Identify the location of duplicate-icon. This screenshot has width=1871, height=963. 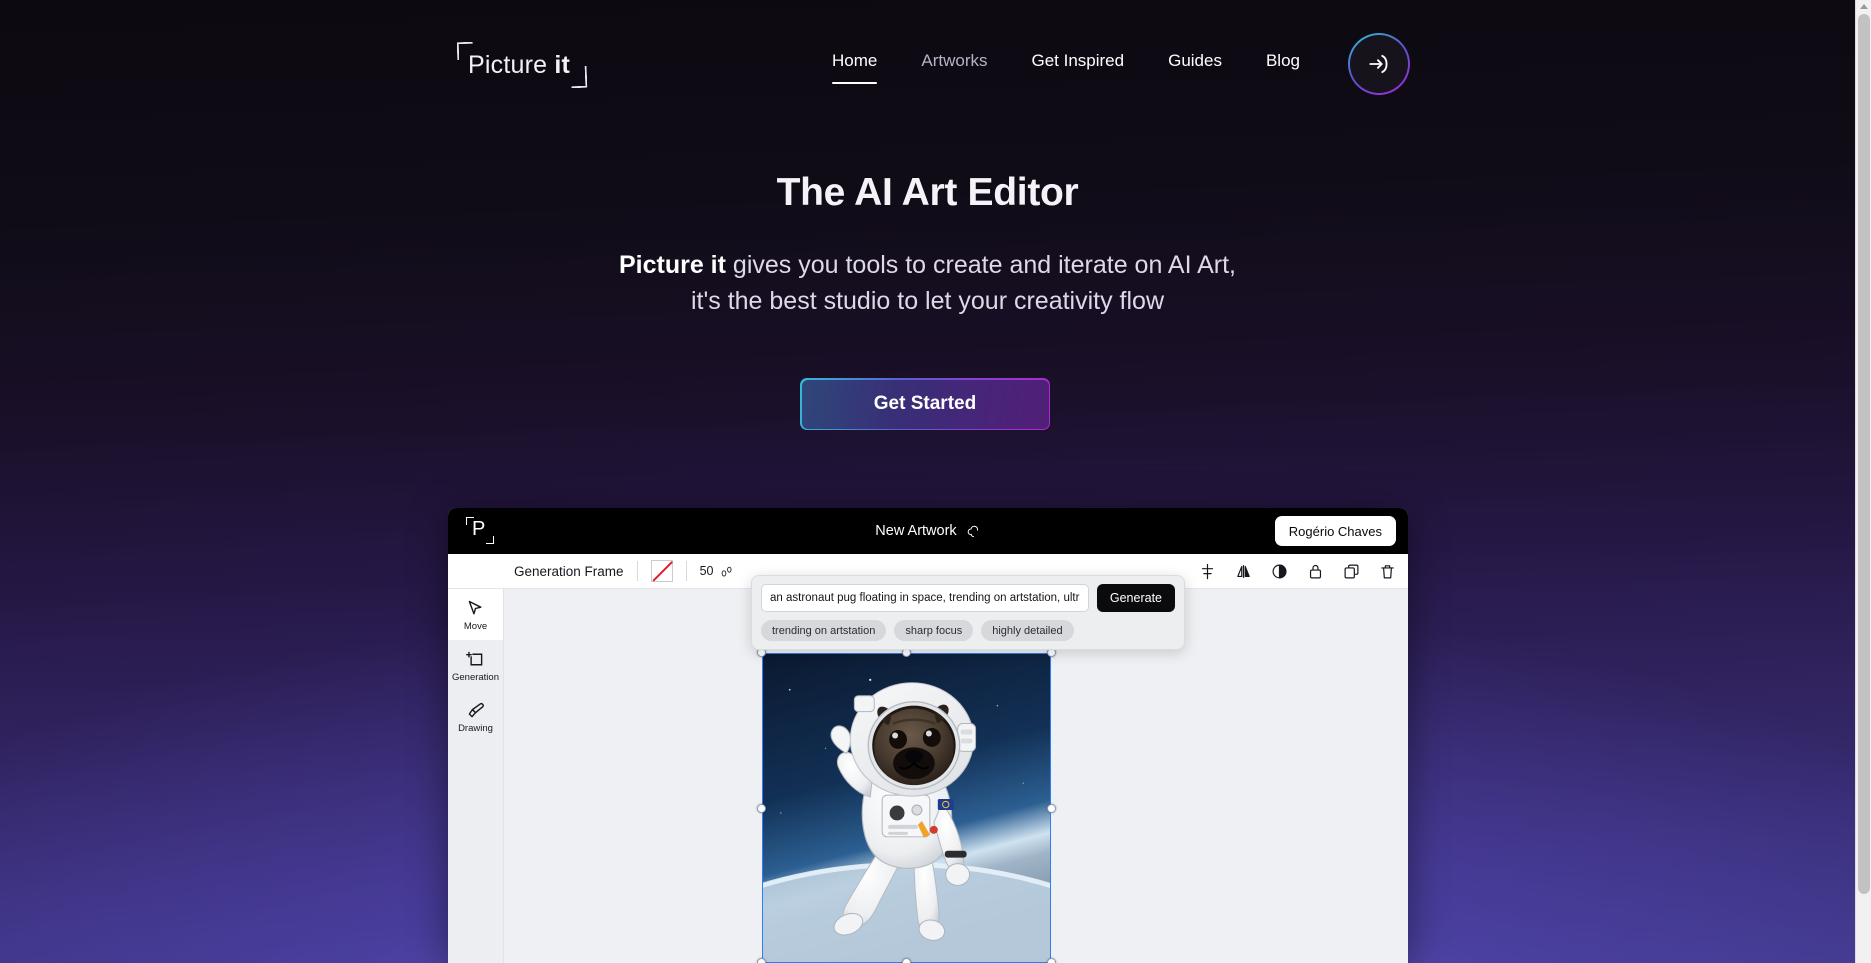
(1351, 571).